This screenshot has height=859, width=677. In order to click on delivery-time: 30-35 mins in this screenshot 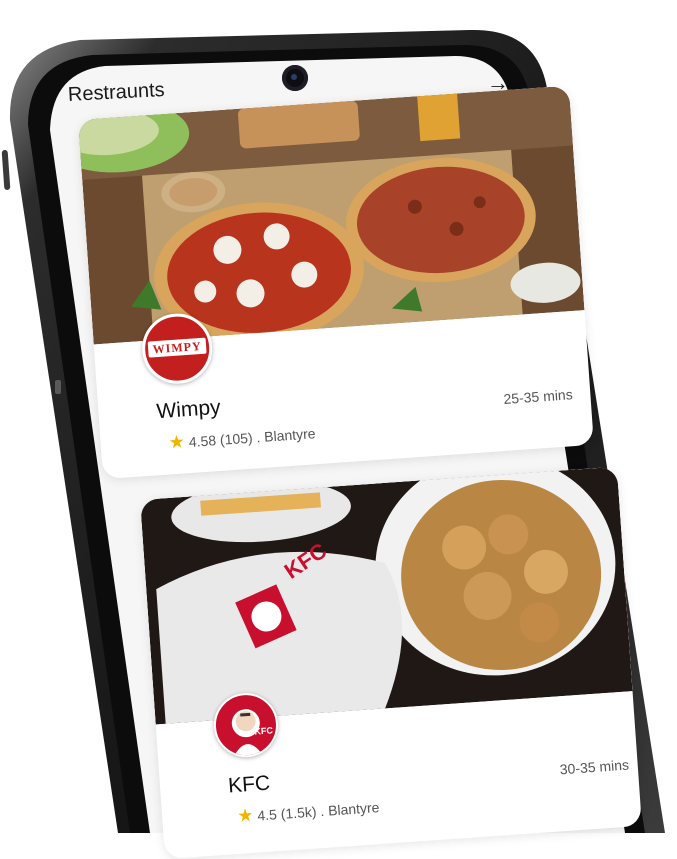, I will do `click(594, 767)`.